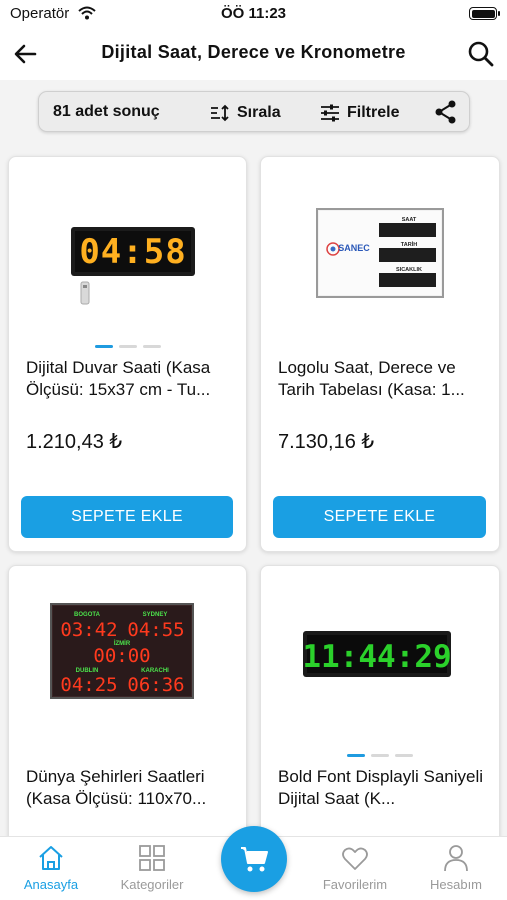 This screenshot has height=900, width=507. I want to click on product-price: 1.210,43 ₺, so click(74, 442).